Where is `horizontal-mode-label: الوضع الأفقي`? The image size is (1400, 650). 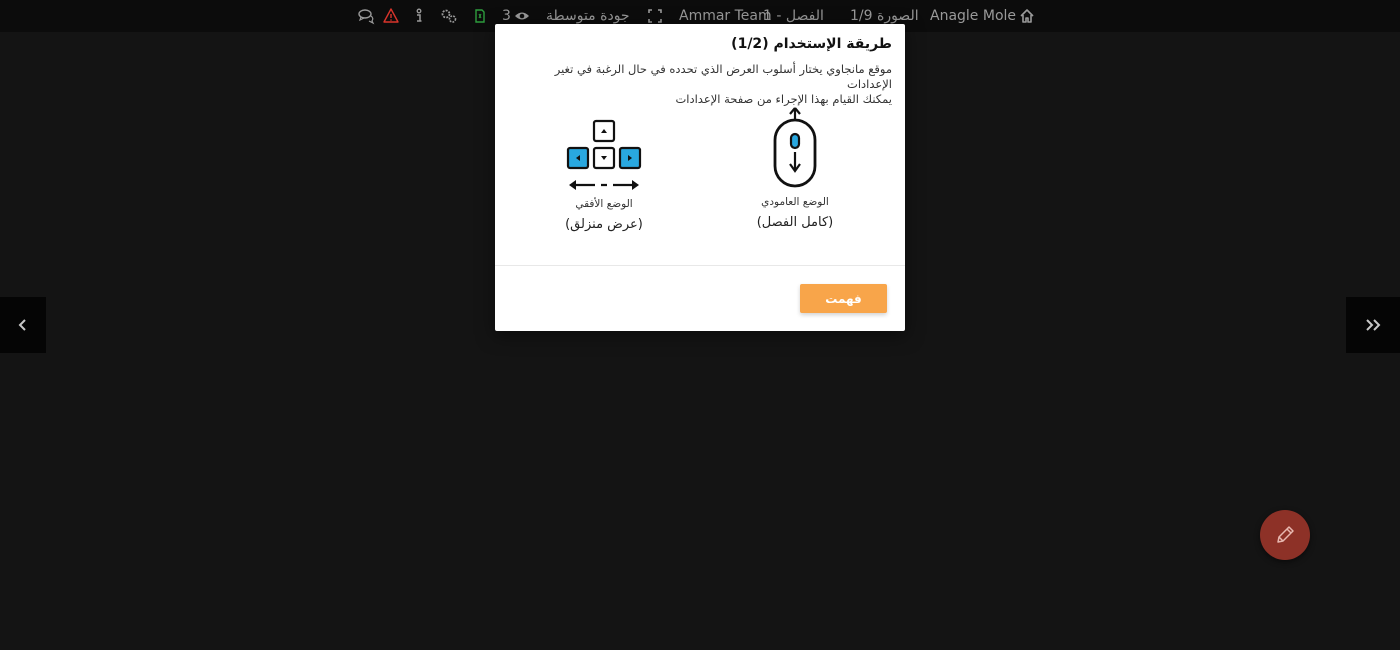 horizontal-mode-label: الوضع الأفقي is located at coordinates (604, 204).